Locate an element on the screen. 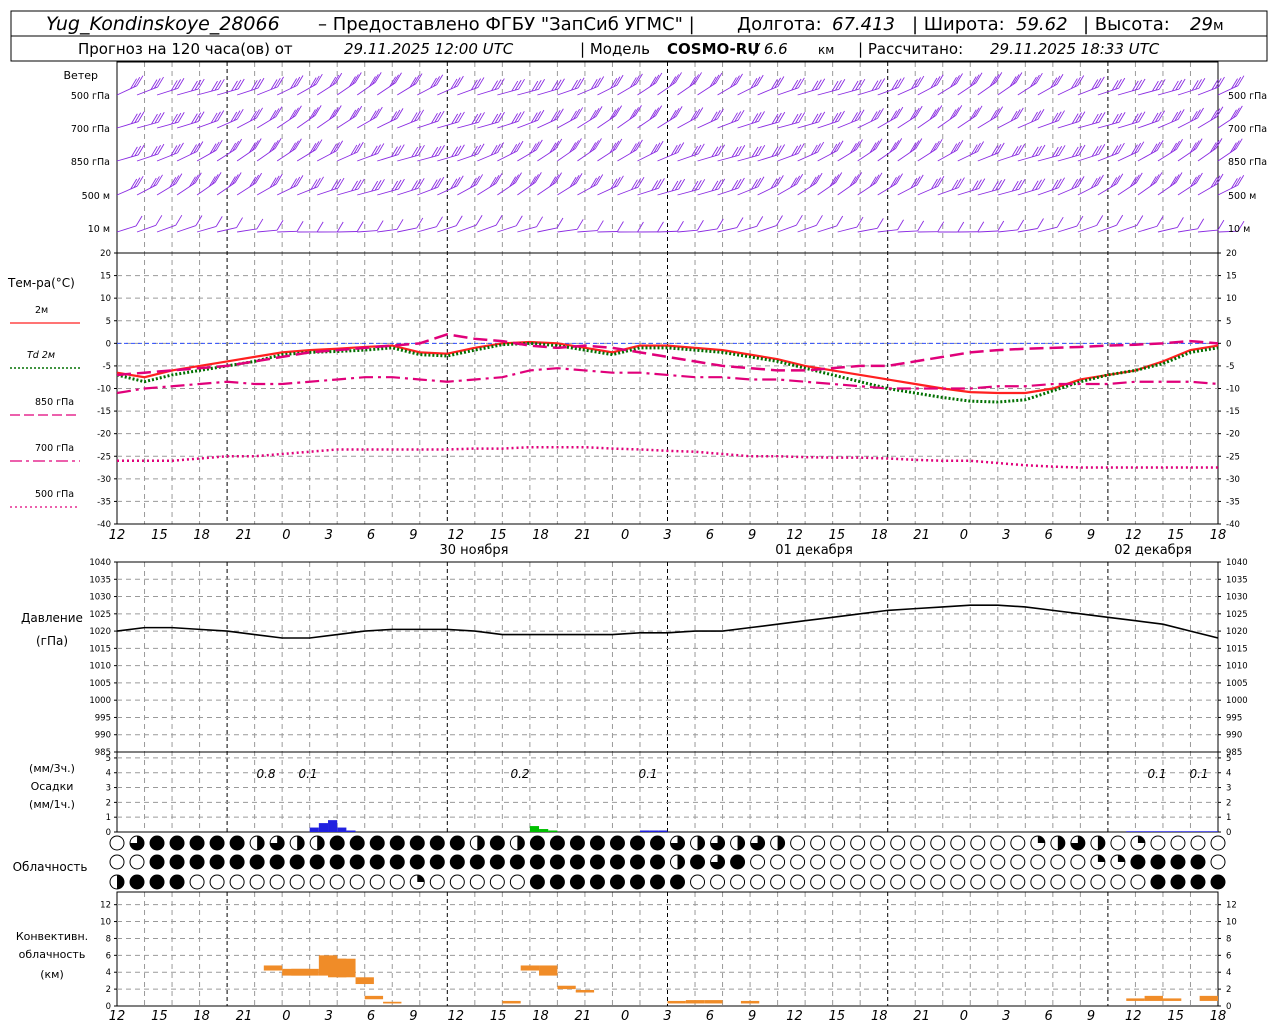 The height and width of the screenshot is (1028, 1280). legend-label: 2м is located at coordinates (41, 310).